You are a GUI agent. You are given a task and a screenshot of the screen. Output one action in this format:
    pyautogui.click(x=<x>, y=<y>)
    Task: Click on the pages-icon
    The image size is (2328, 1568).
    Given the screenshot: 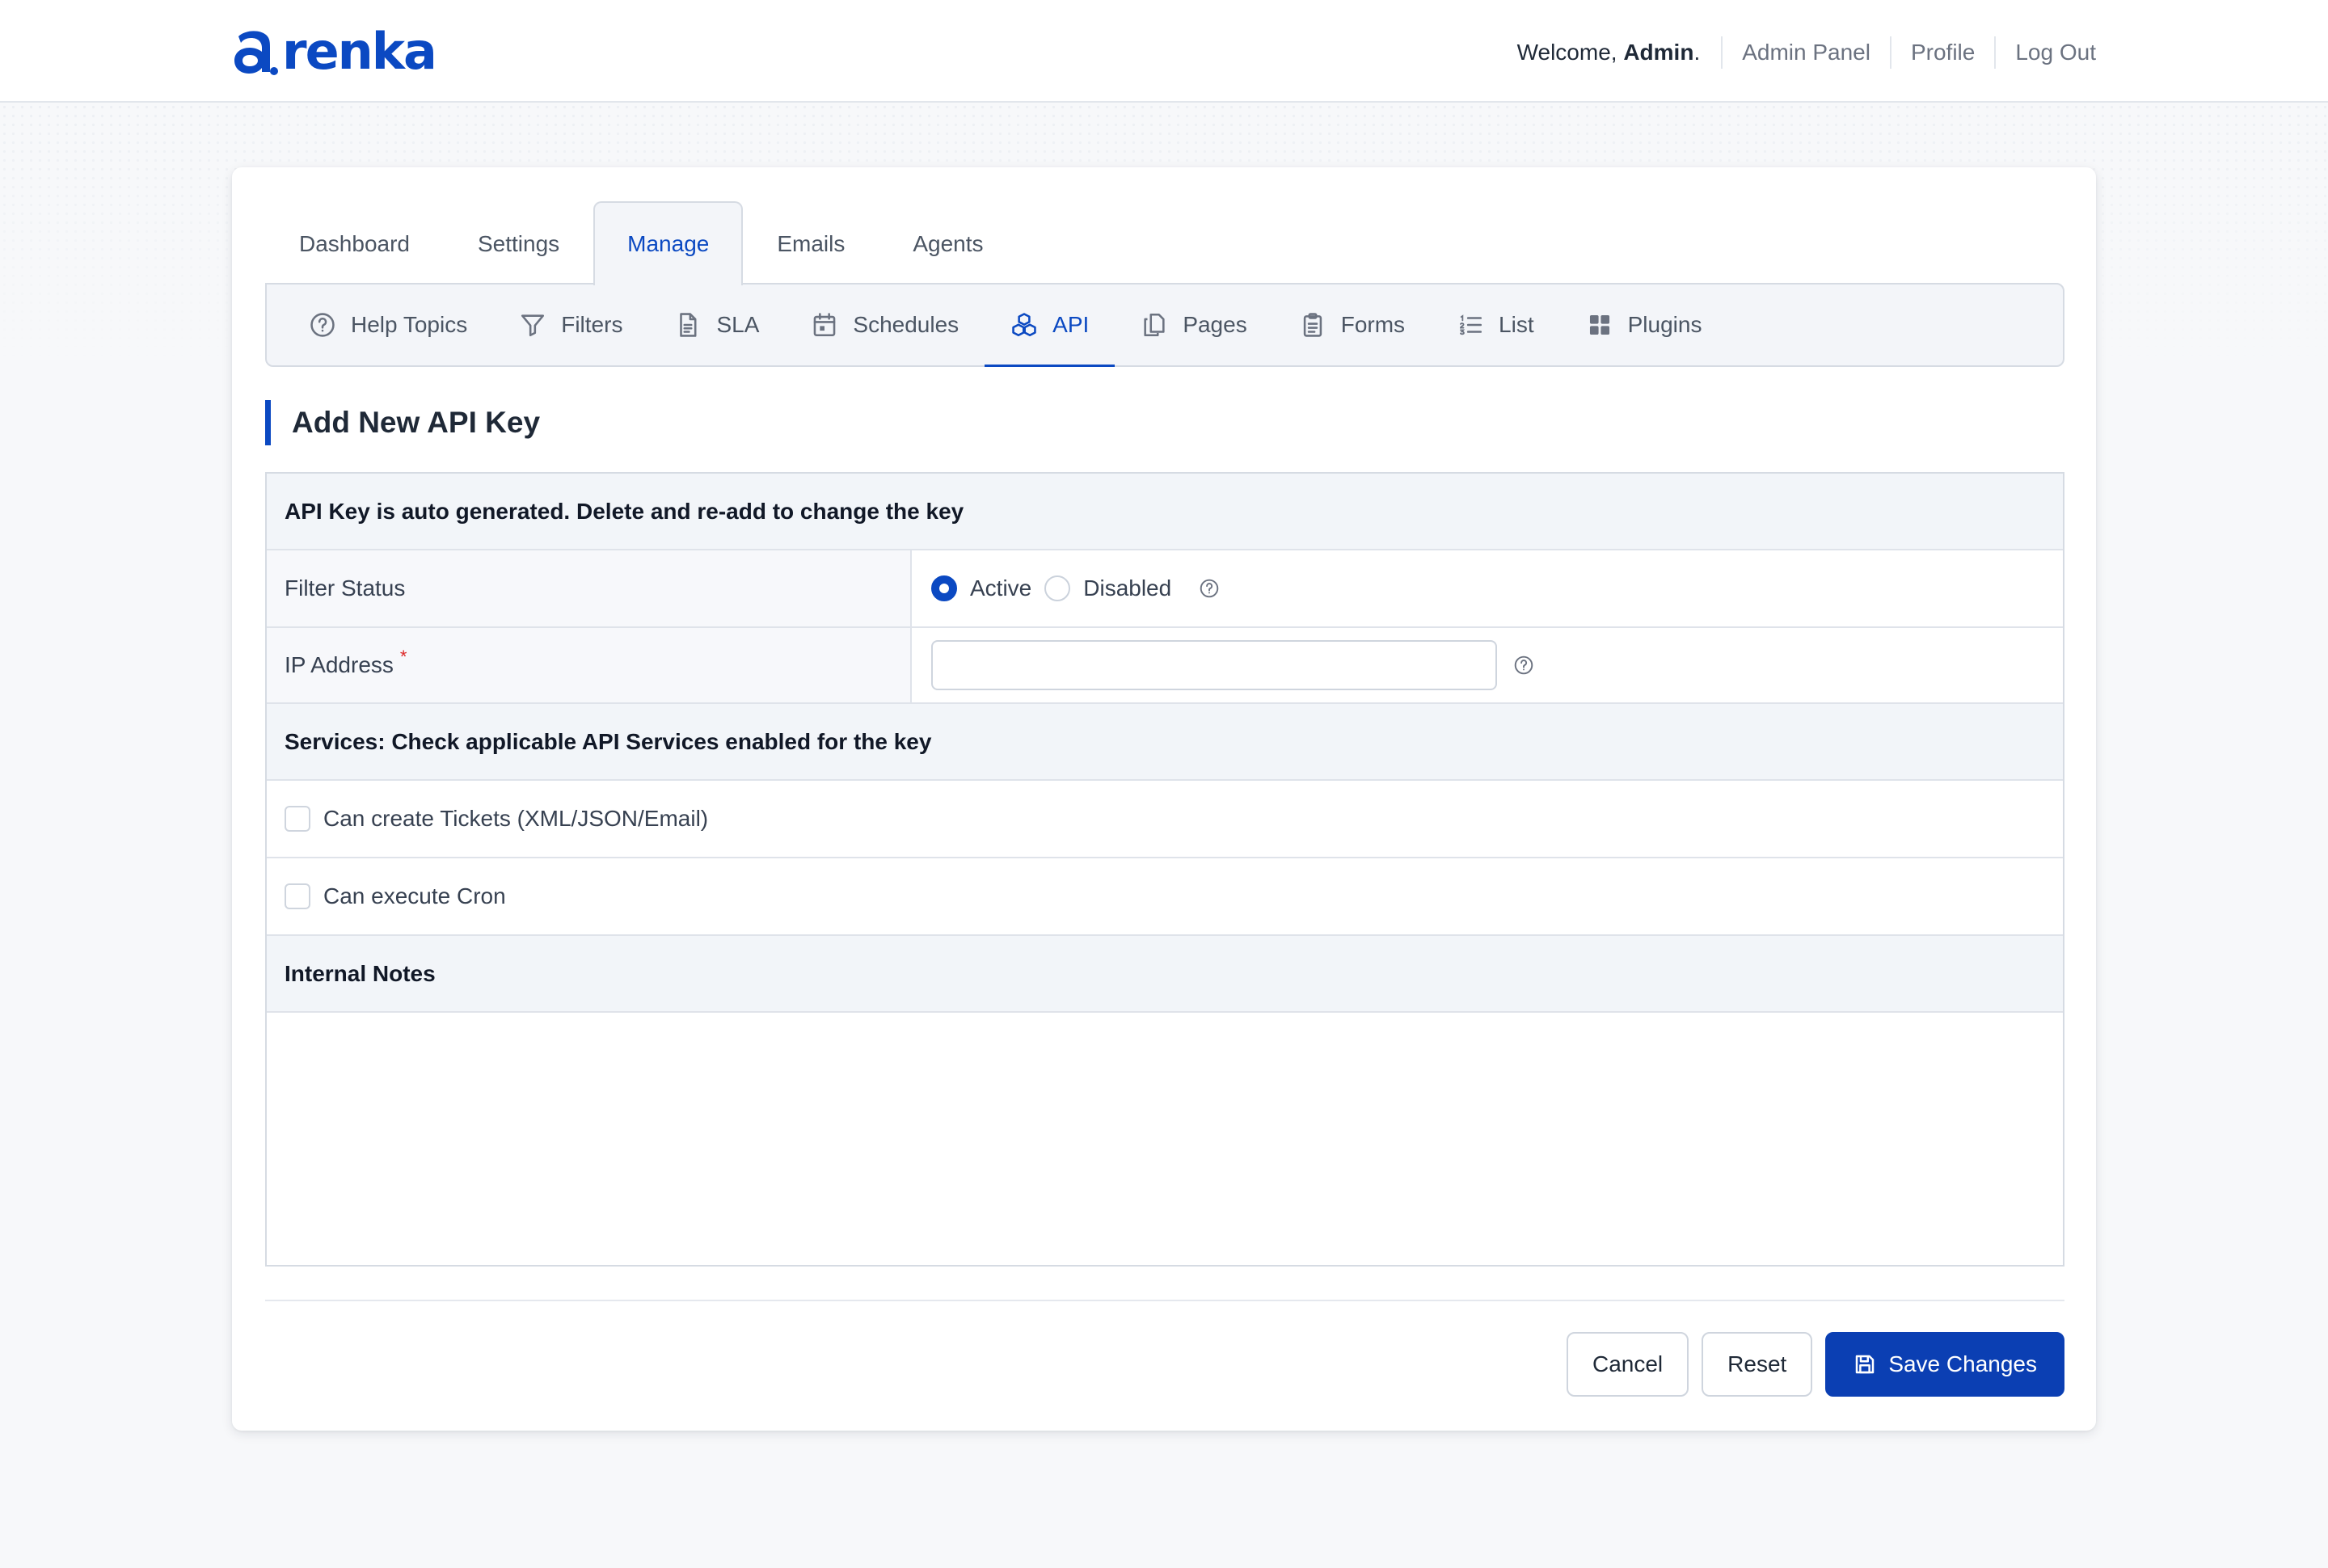 What is the action you would take?
    pyautogui.click(x=1154, y=325)
    